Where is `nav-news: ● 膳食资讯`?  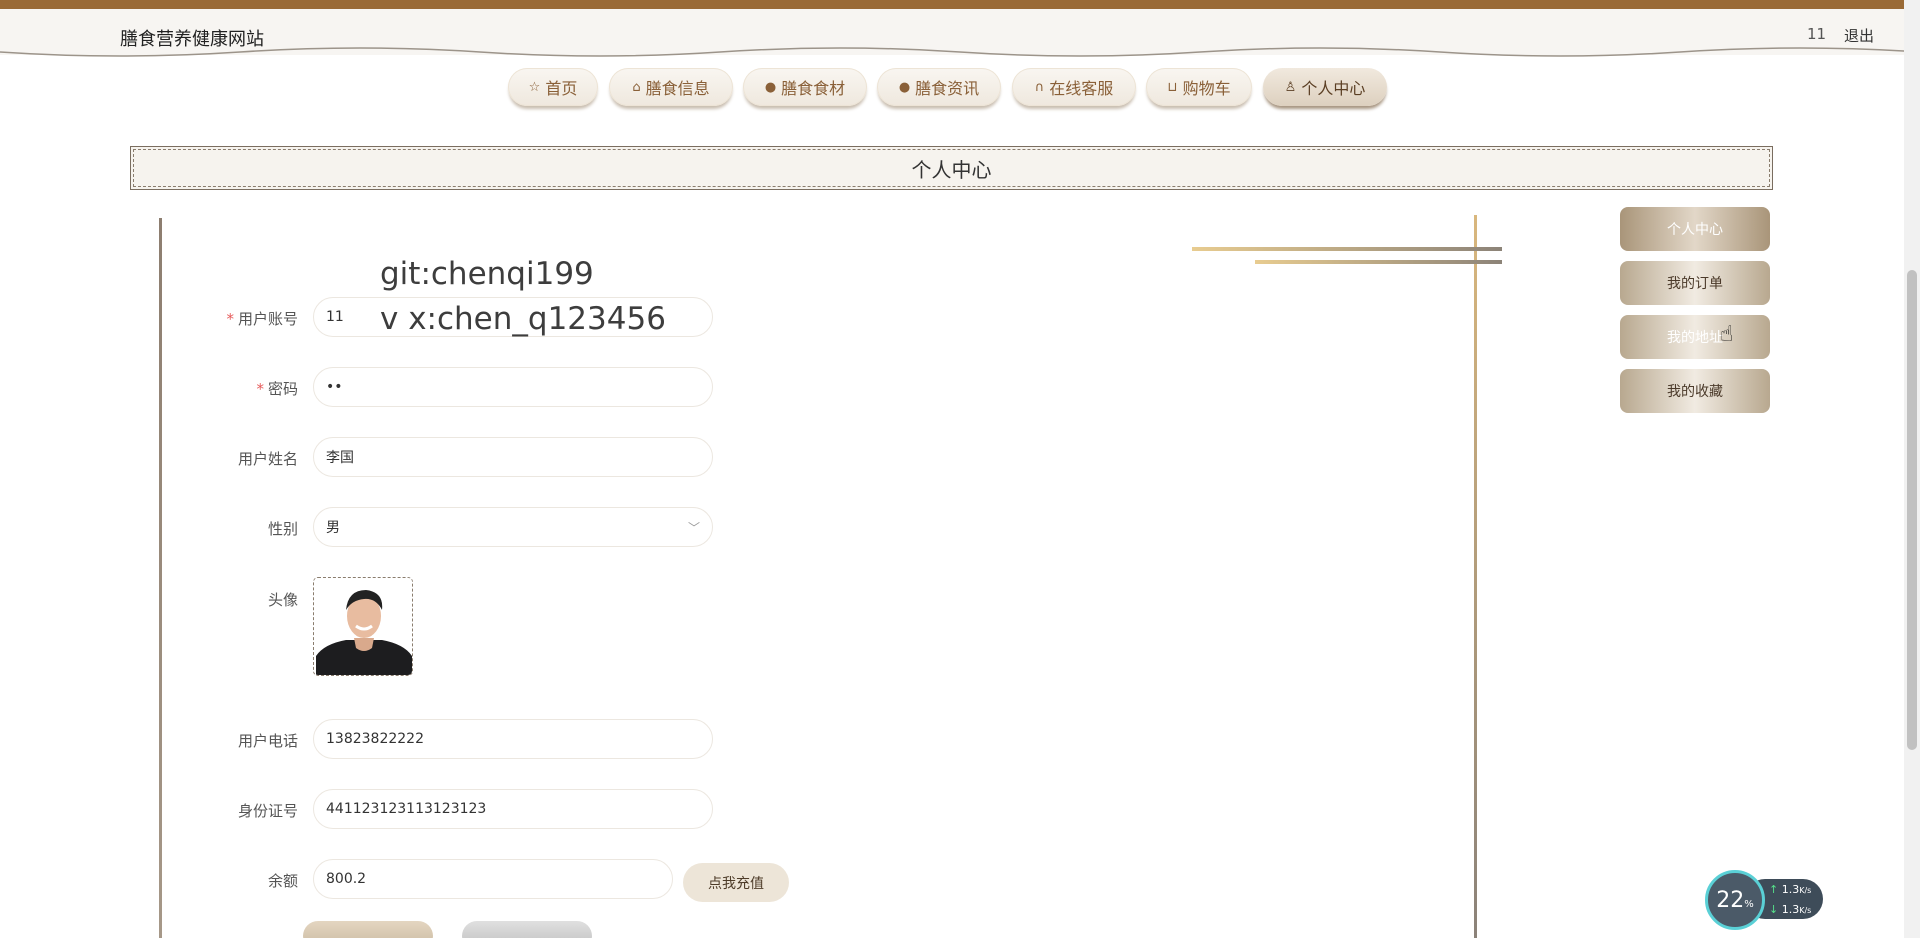
nav-news: ● 膳食资讯 is located at coordinates (939, 87).